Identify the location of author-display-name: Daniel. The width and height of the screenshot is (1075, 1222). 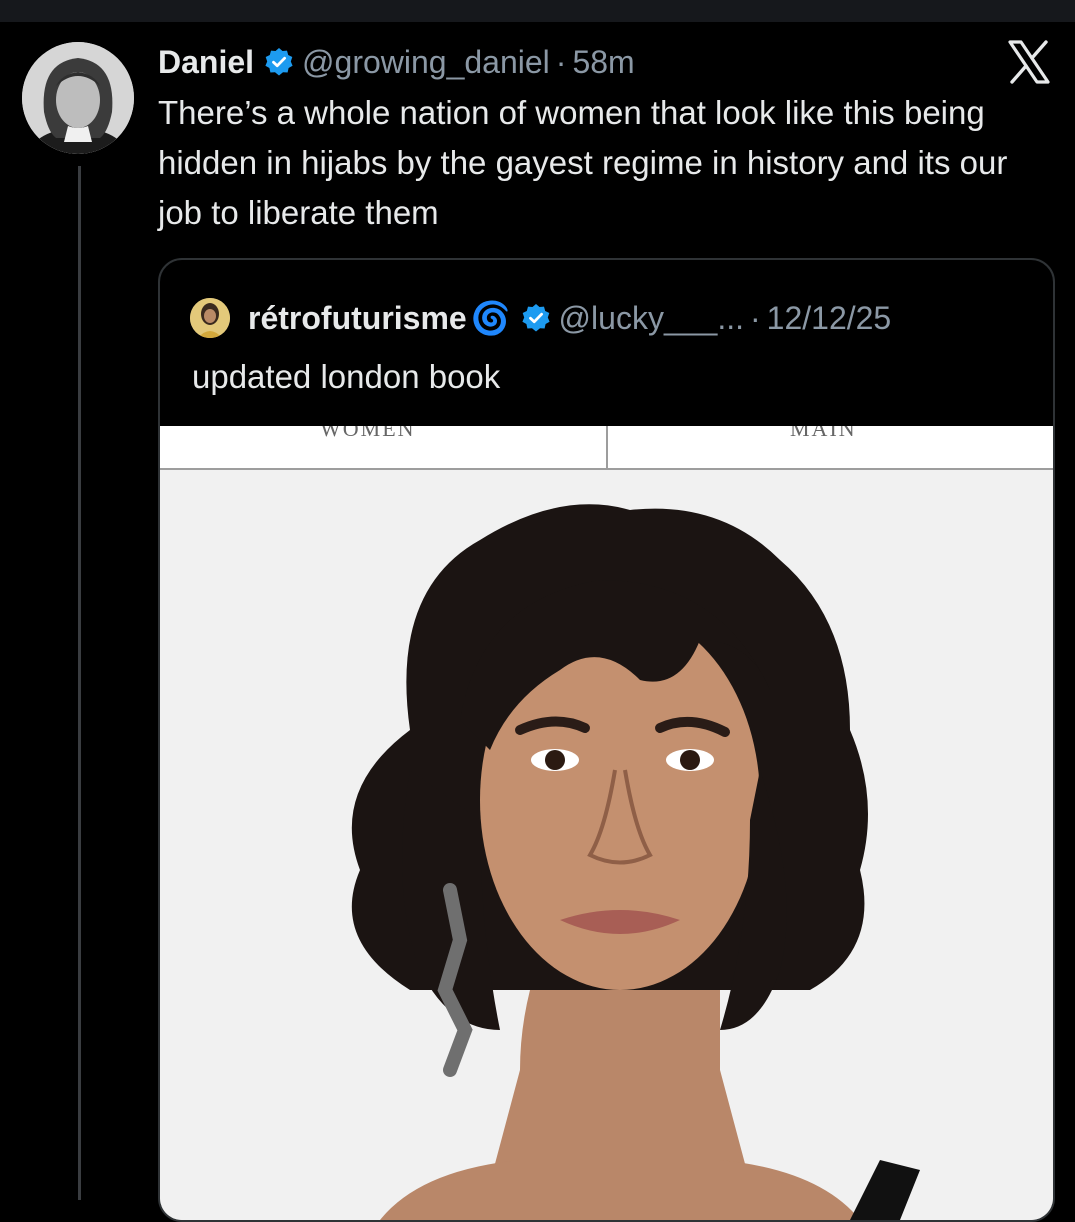
(206, 62).